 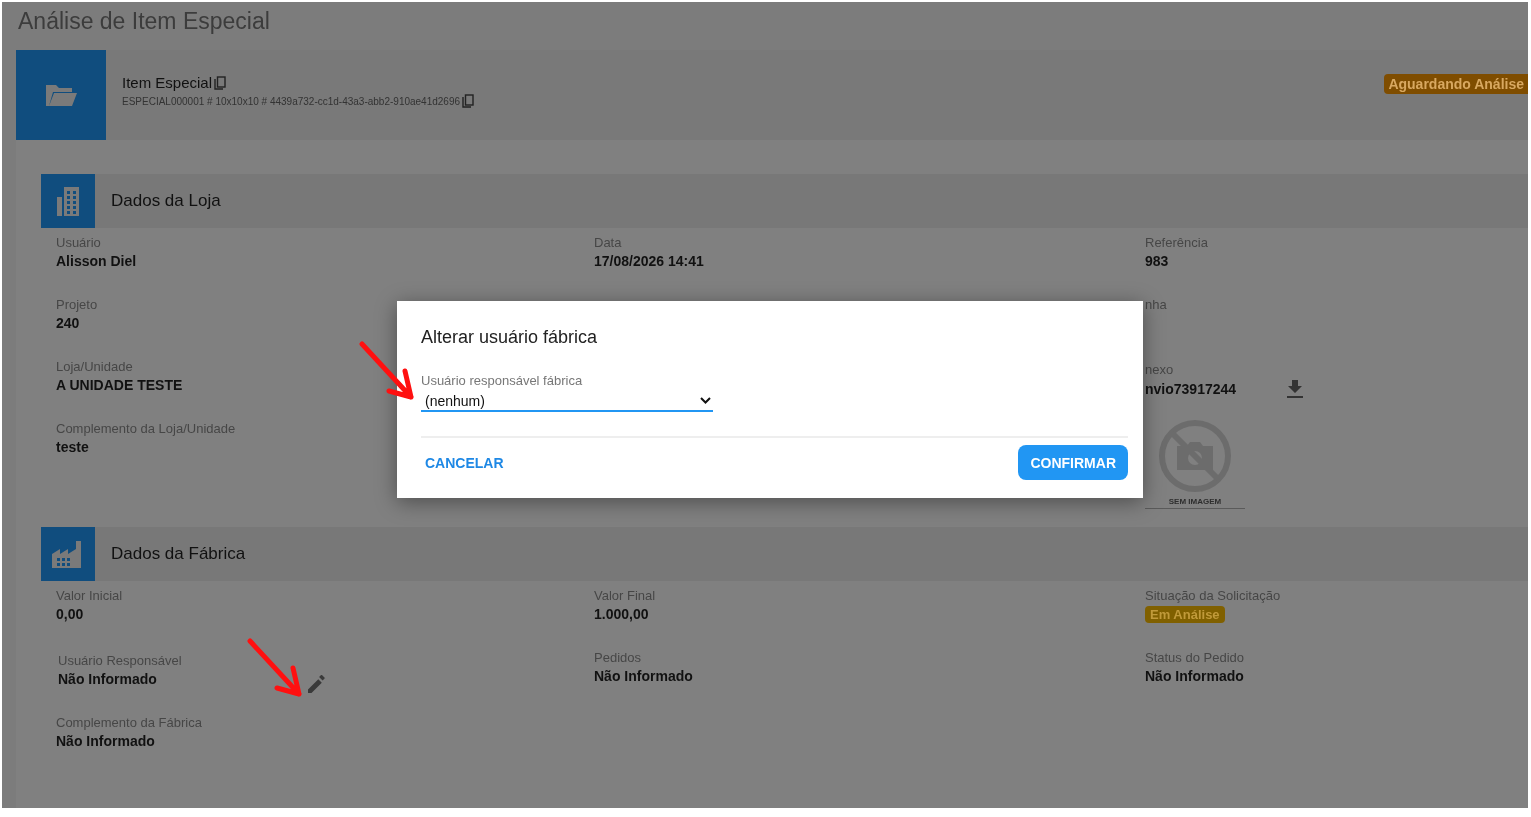 What do you see at coordinates (1191, 389) in the screenshot?
I see `attachment-name: nvio73917244` at bounding box center [1191, 389].